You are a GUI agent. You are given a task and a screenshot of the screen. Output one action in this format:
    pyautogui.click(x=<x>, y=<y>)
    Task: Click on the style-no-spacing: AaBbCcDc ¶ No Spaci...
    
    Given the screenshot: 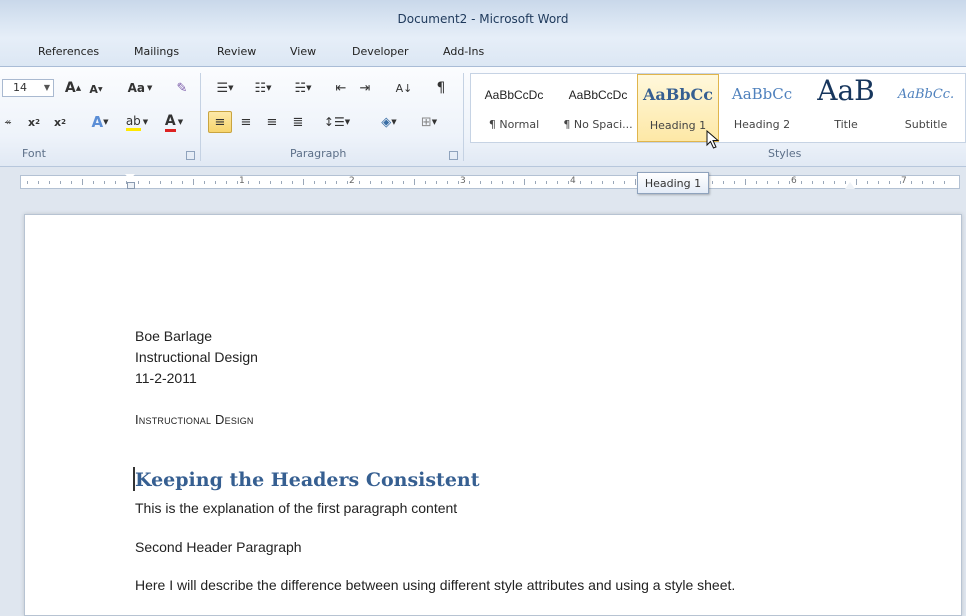 What is the action you would take?
    pyautogui.click(x=598, y=108)
    